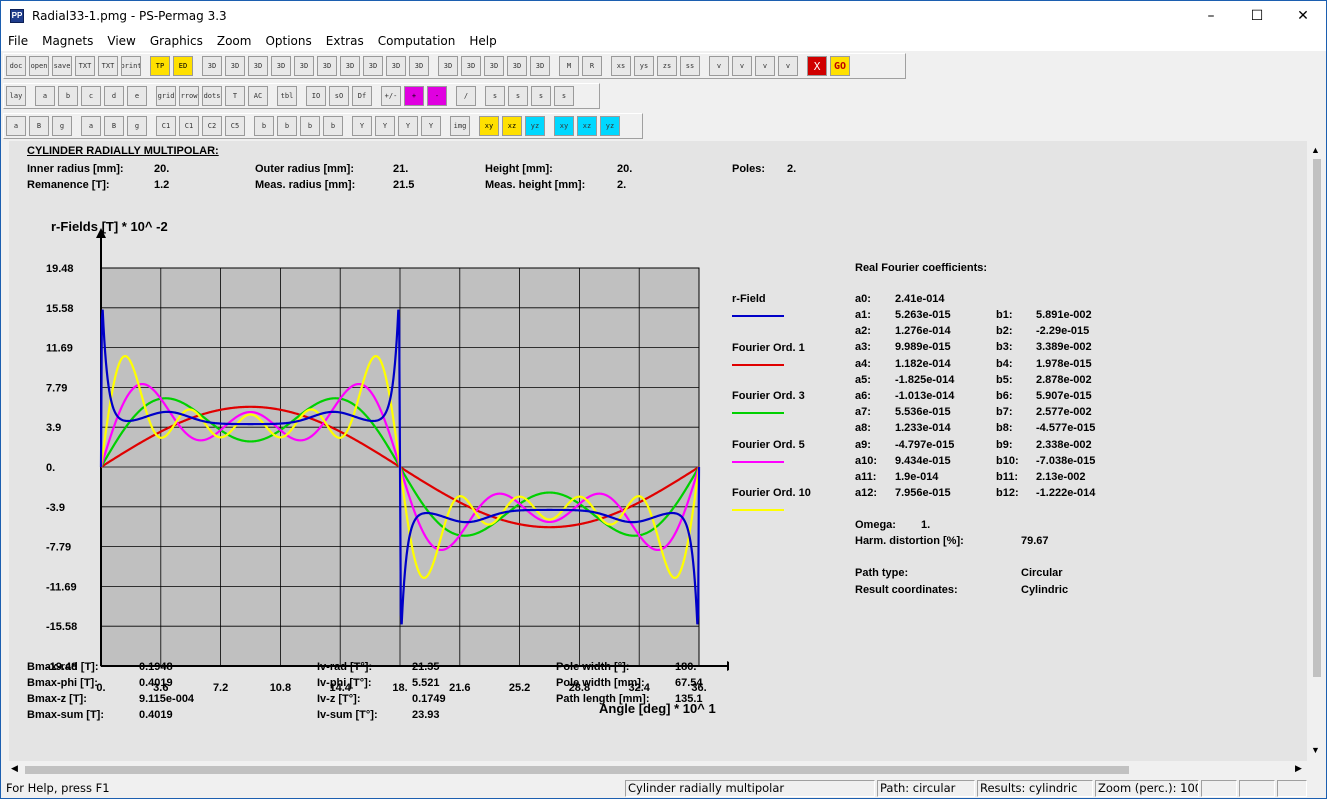  I want to click on toolbar-1-button-27-icon: M, so click(569, 66).